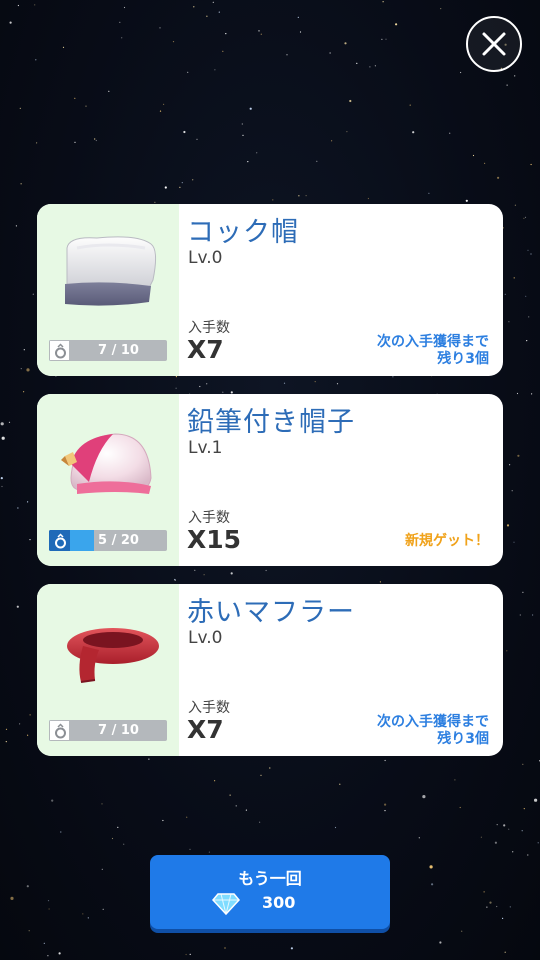  I want to click on next-reward-line2: 残り3個, so click(463, 359).